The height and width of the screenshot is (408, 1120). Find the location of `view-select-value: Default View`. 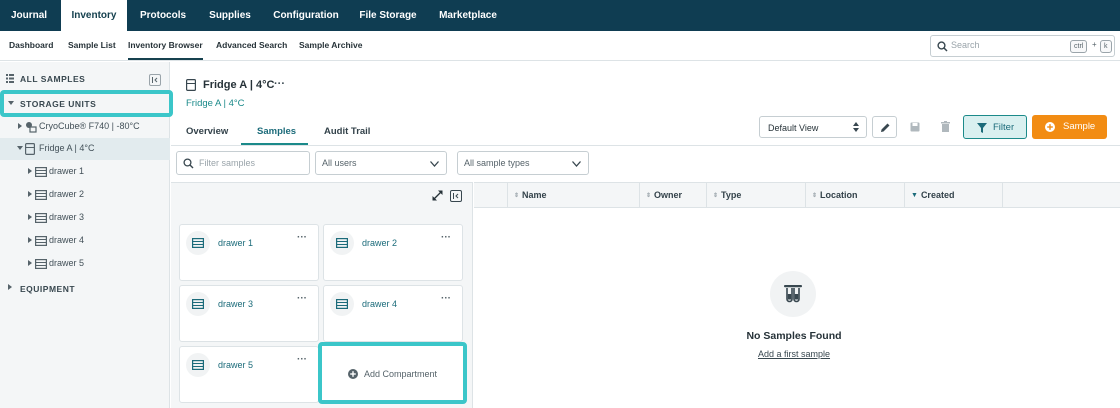

view-select-value: Default View is located at coordinates (793, 128).